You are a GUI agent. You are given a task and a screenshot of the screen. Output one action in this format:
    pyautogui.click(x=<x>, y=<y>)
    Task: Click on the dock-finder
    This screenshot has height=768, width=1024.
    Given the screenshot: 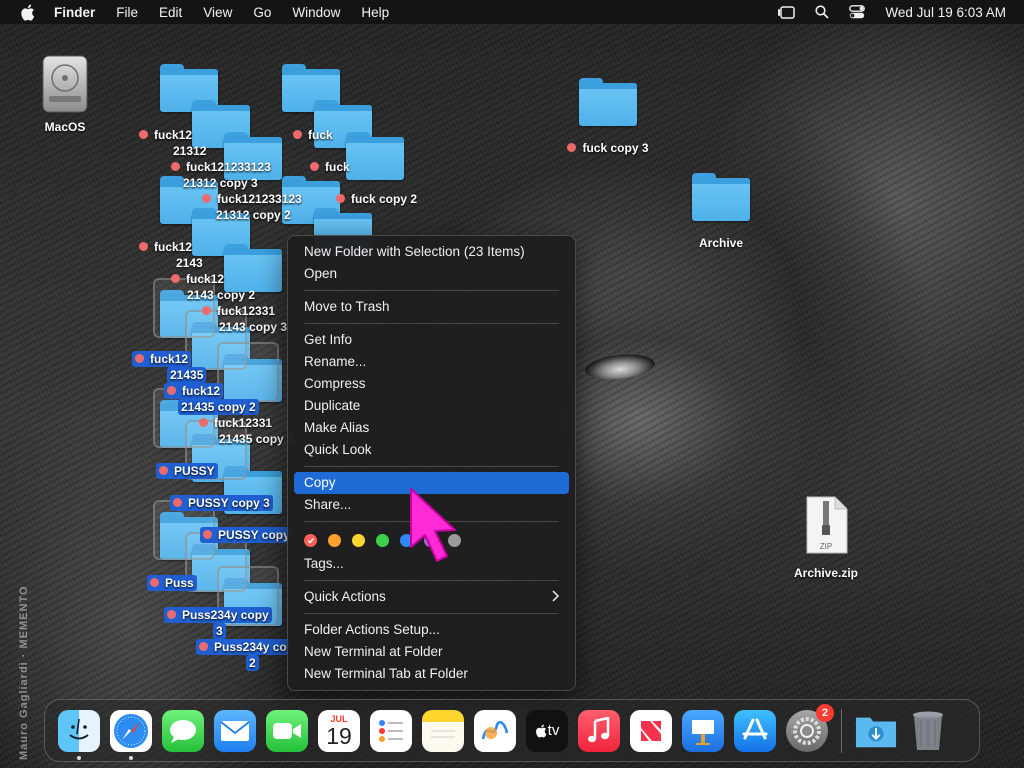 What is the action you would take?
    pyautogui.click(x=79, y=734)
    